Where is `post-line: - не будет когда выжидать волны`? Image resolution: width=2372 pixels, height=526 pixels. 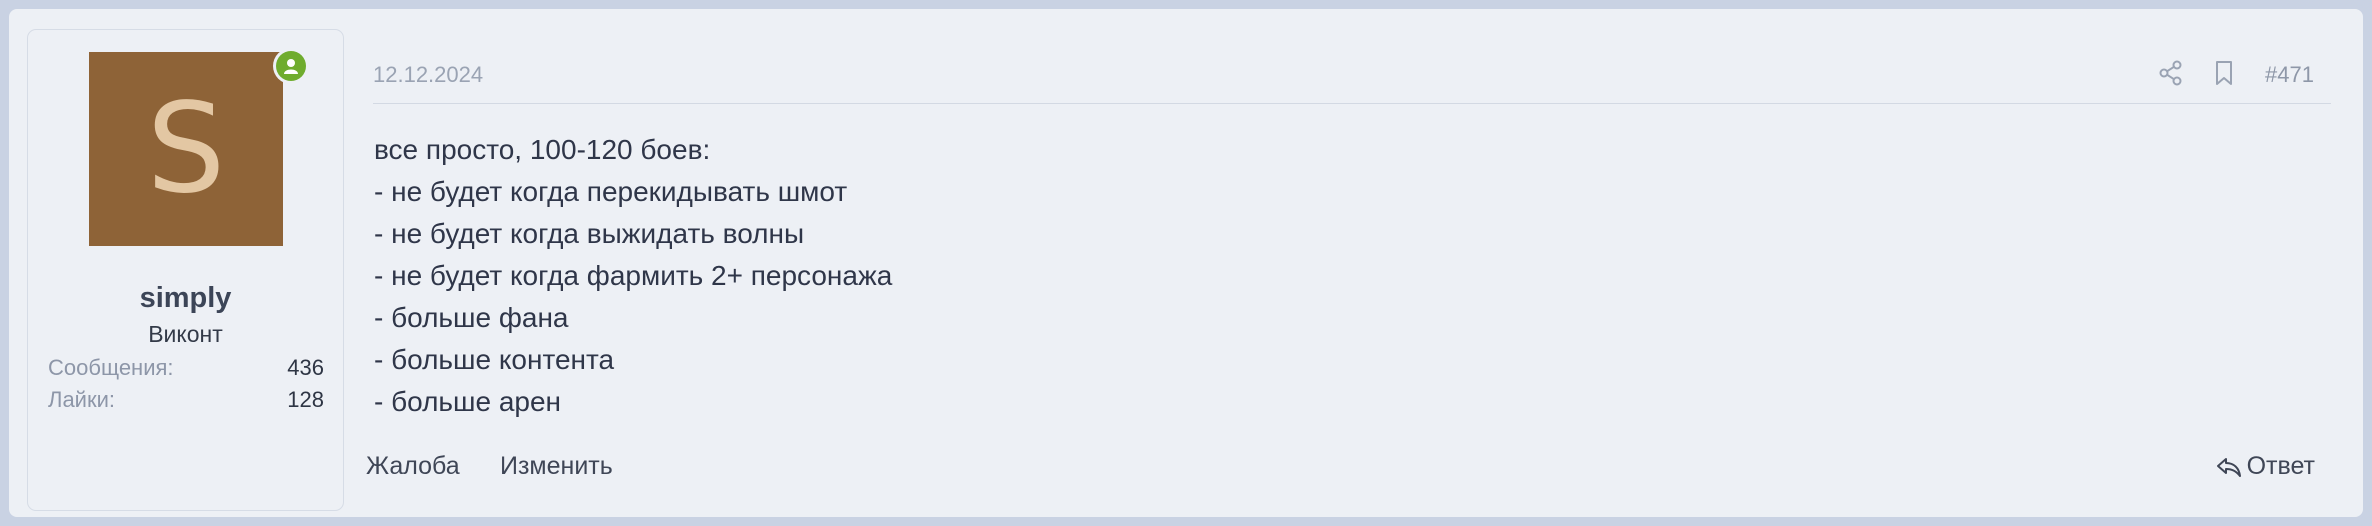
post-line: - не будет когда выжидать волны is located at coordinates (589, 233).